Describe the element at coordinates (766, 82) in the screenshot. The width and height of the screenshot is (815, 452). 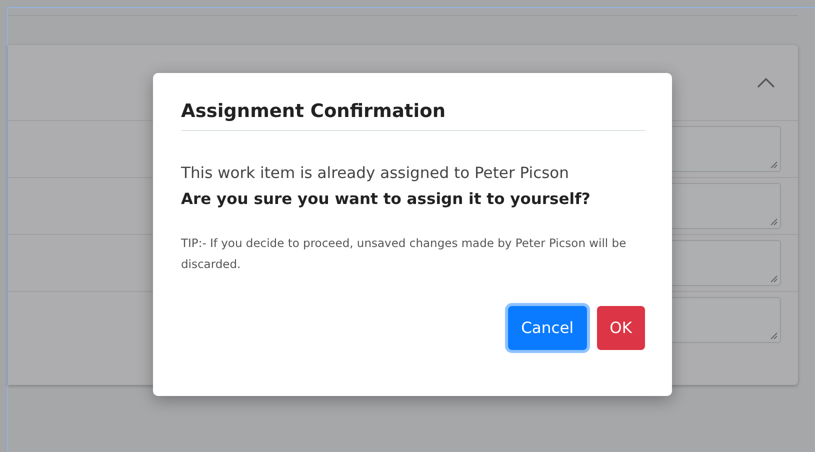
I see `chevron-up-icon` at that location.